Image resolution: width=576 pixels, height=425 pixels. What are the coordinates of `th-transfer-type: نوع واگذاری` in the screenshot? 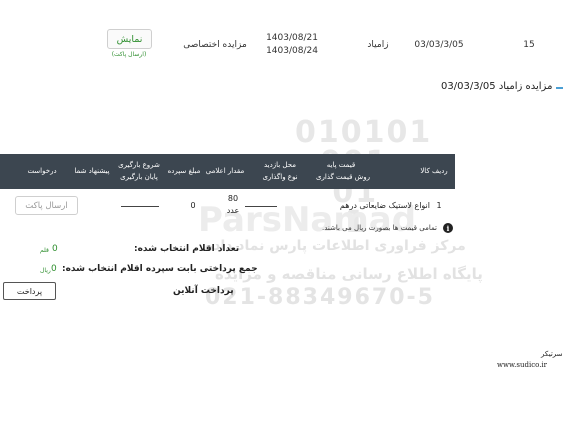 It's located at (280, 177).